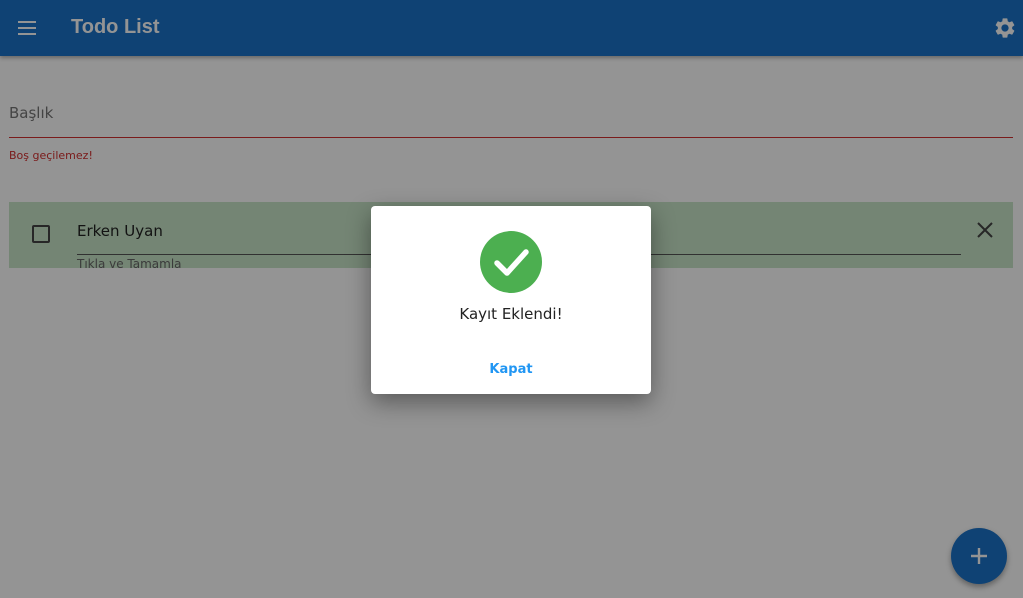 The width and height of the screenshot is (1023, 598). I want to click on success-icon-circle, so click(511, 262).